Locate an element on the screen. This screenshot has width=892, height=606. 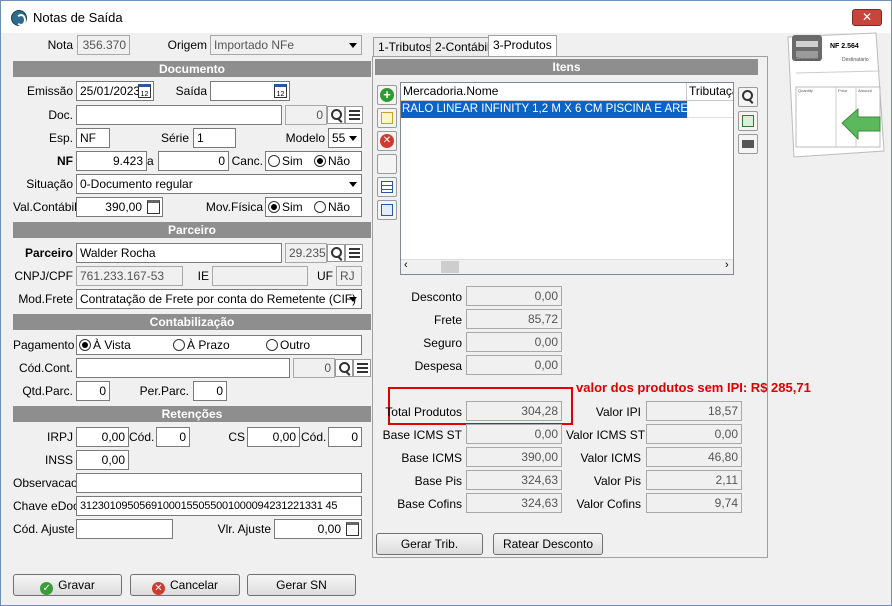
grid-icon is located at coordinates (387, 187).